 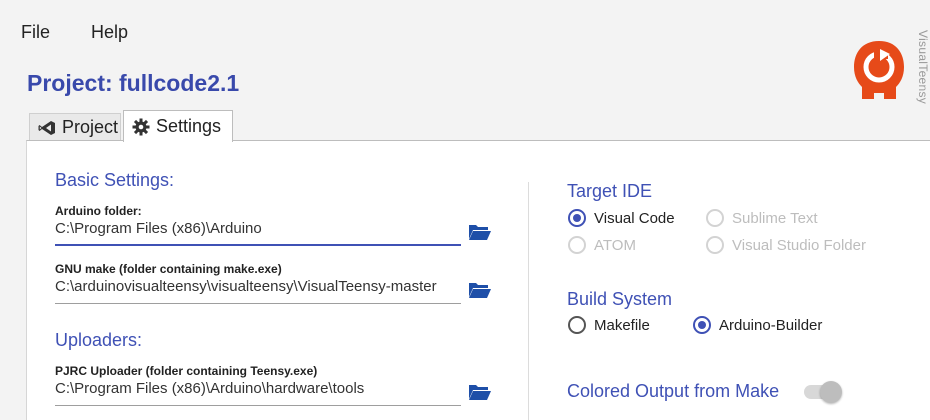 I want to click on radio-visual-studio-folder-label: Visual Studio Folder, so click(x=799, y=245).